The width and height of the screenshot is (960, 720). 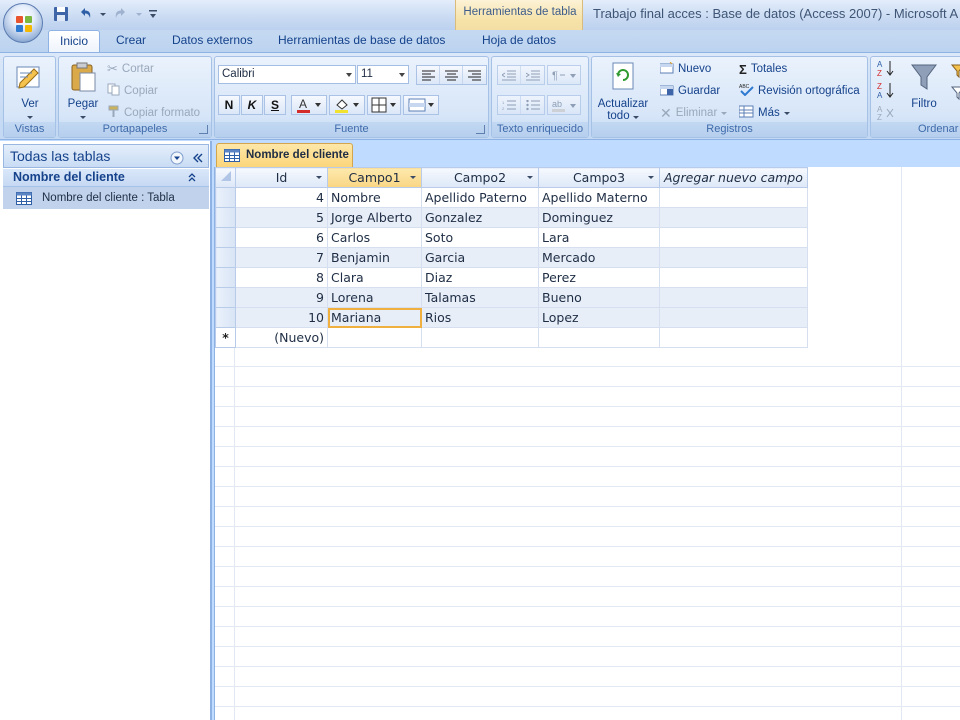 What do you see at coordinates (275, 105) in the screenshot?
I see `underline-button: S` at bounding box center [275, 105].